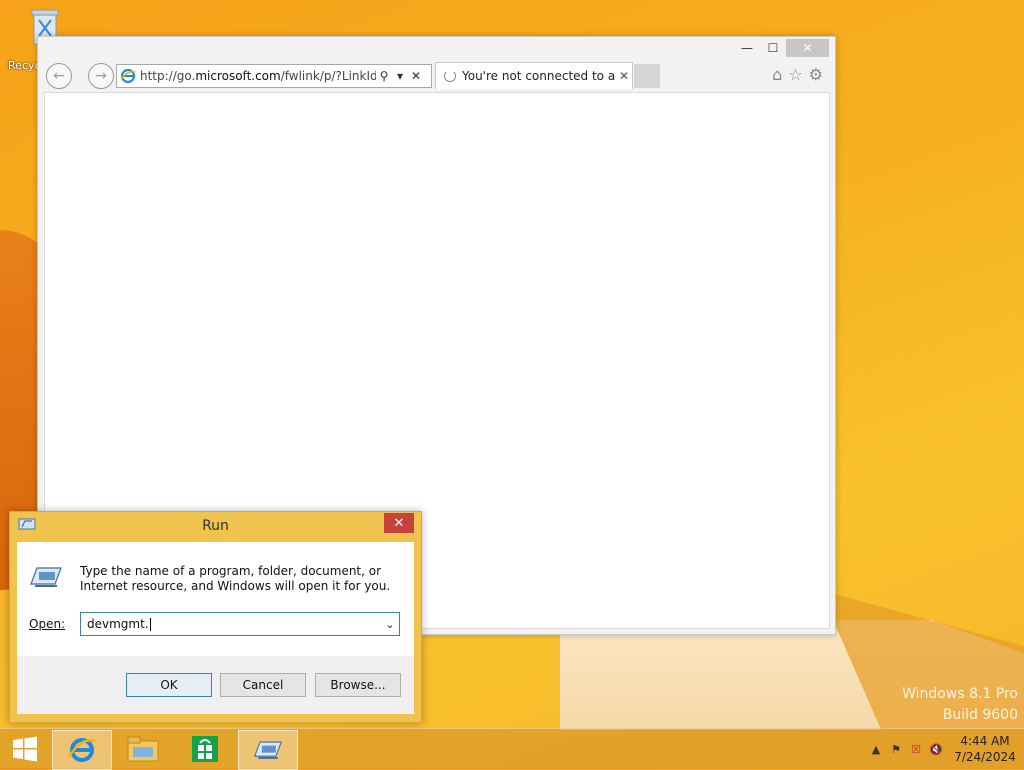  Describe the element at coordinates (263, 685) in the screenshot. I see `cancel-button: Cancel` at that location.